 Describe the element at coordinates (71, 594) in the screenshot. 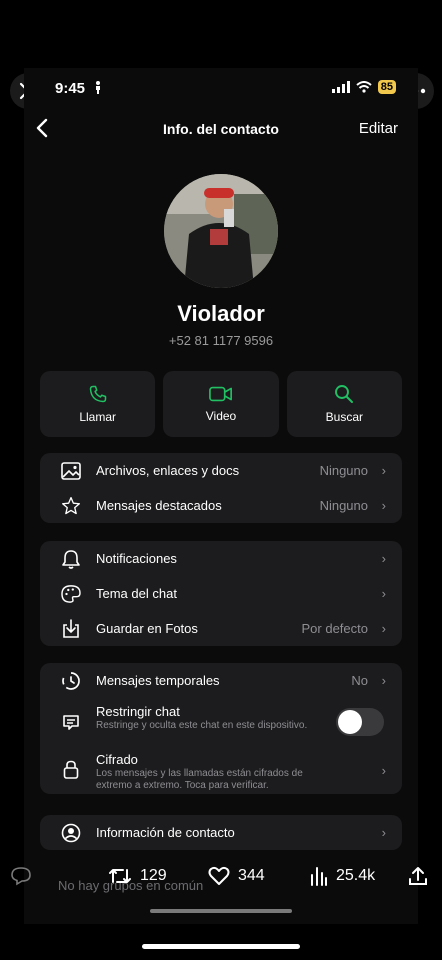

I see `palette-icon` at that location.